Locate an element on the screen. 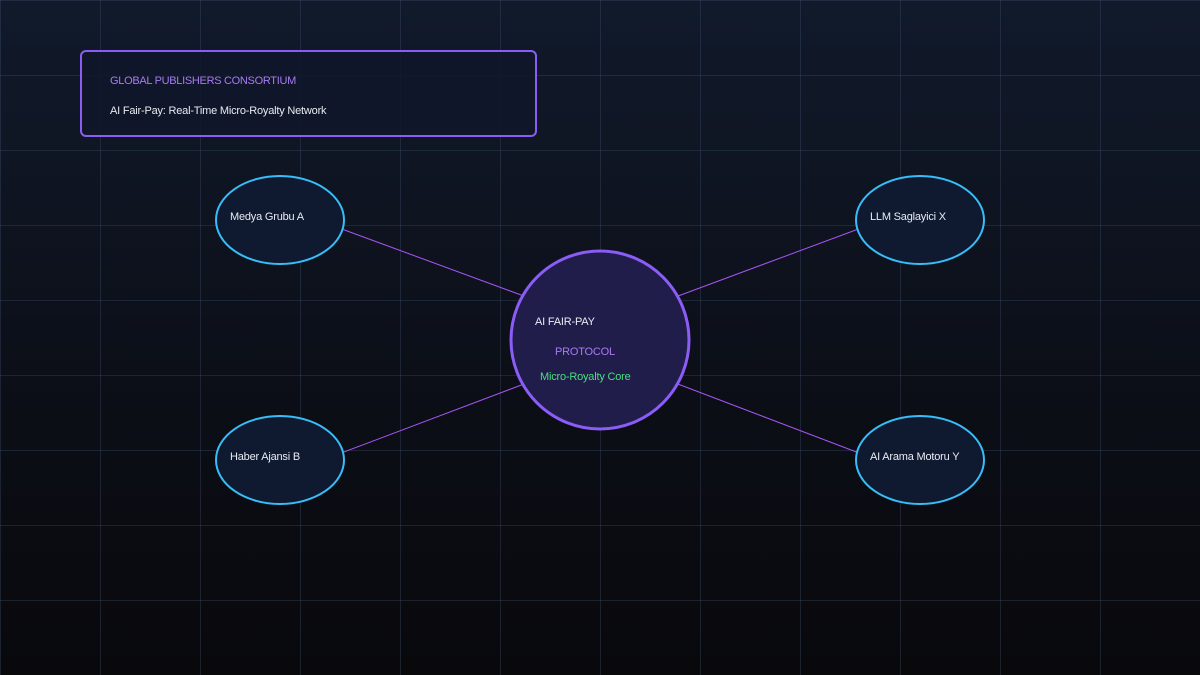 The width and height of the screenshot is (1200, 675). node-label: Haber Ajansi B is located at coordinates (265, 457).